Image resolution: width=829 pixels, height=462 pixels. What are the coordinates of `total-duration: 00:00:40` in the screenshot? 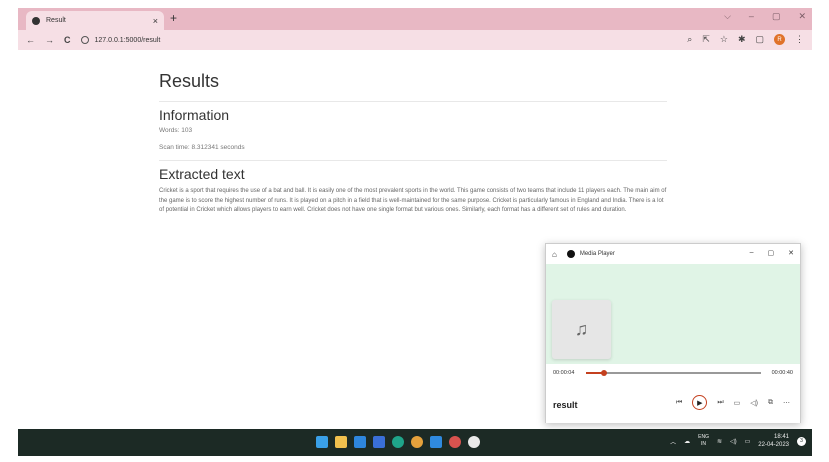 It's located at (782, 373).